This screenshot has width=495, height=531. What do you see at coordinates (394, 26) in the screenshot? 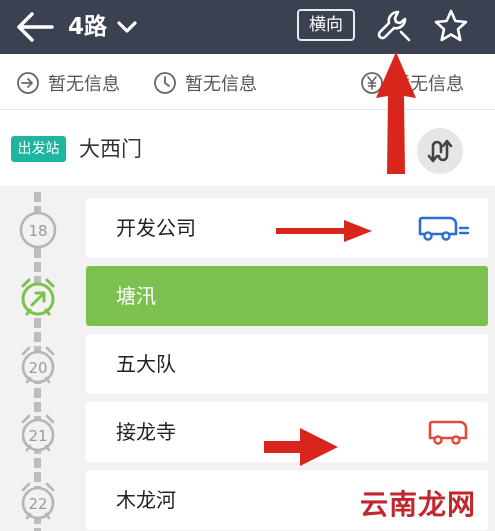
I see `wrench-icon` at bounding box center [394, 26].